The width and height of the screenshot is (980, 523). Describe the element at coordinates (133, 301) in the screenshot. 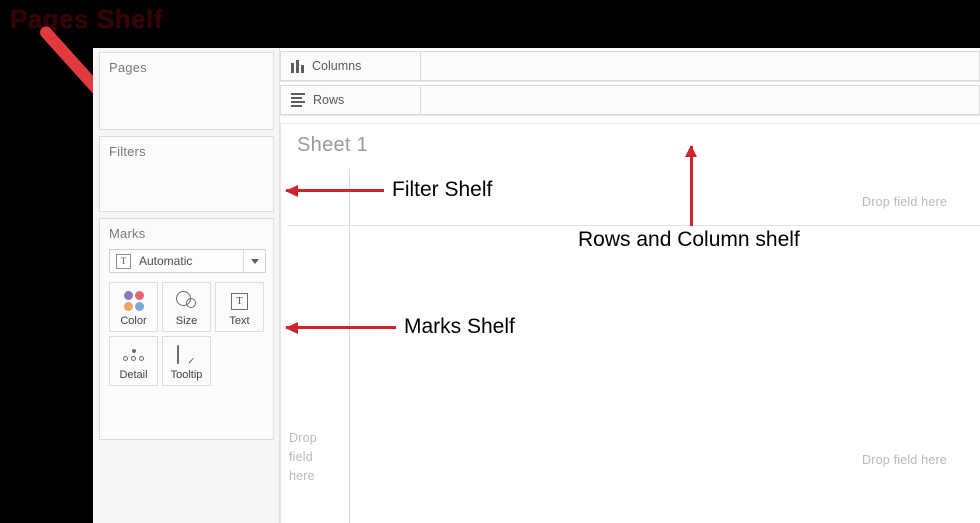

I see `color-dots-icon` at that location.